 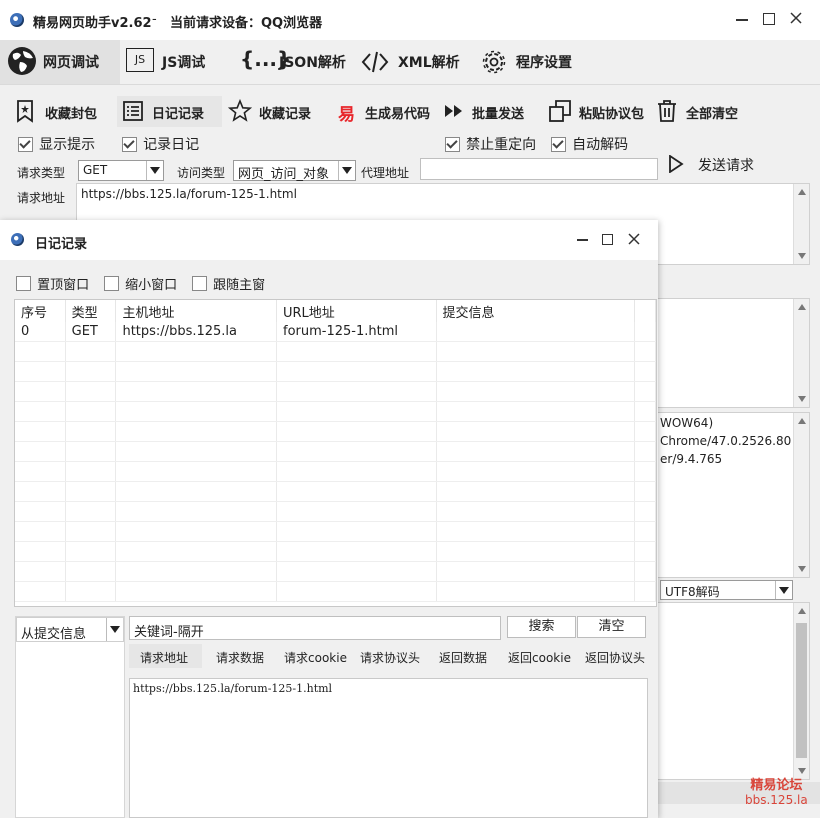 What do you see at coordinates (463, 657) in the screenshot?
I see `detail-tab-label: 返回数据` at bounding box center [463, 657].